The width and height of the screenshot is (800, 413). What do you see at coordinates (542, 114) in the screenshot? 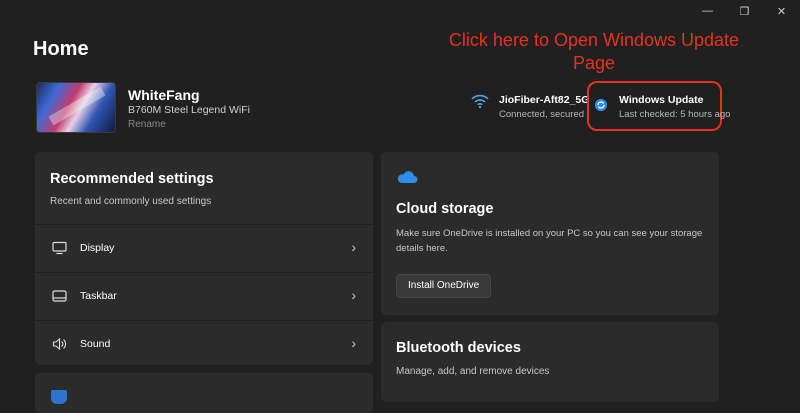
I see `network-status: Connected, secured` at bounding box center [542, 114].